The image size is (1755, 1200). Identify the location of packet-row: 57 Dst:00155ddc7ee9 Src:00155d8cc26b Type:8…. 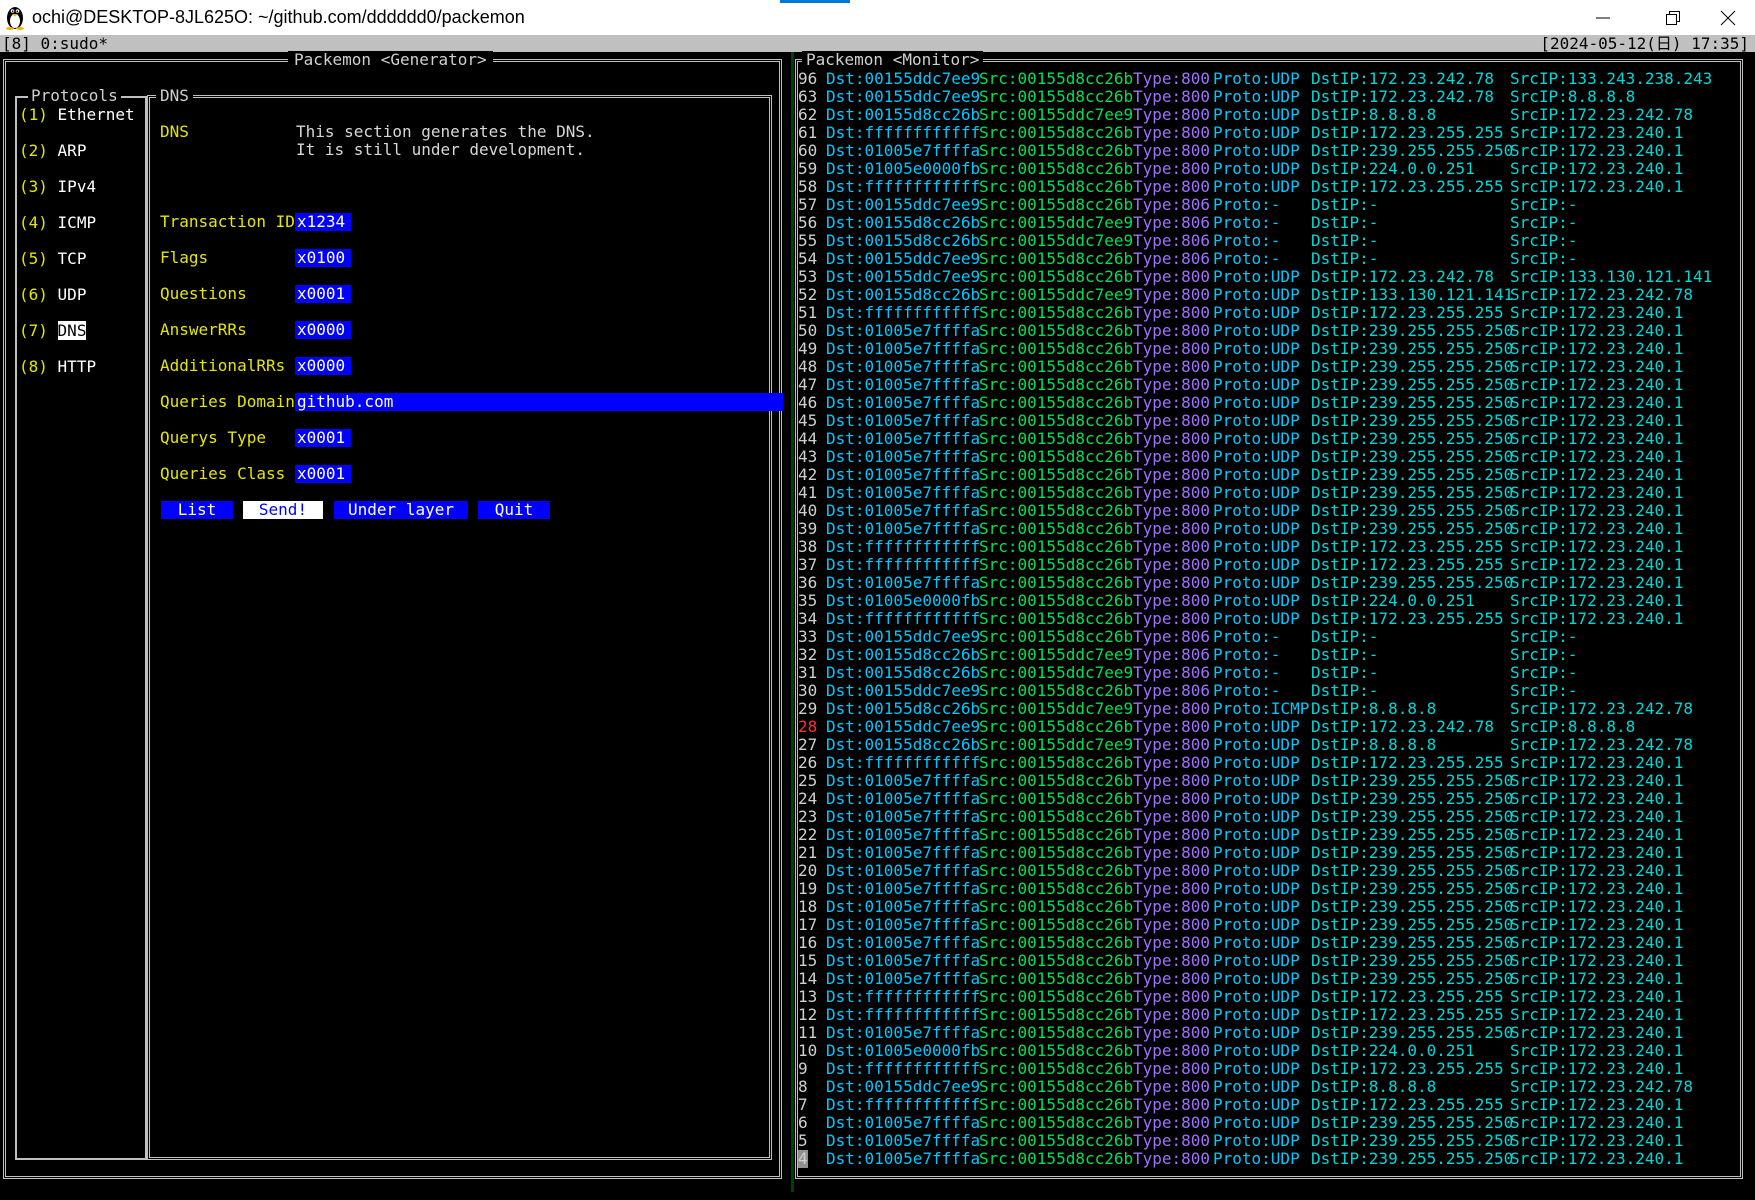
(1273, 205).